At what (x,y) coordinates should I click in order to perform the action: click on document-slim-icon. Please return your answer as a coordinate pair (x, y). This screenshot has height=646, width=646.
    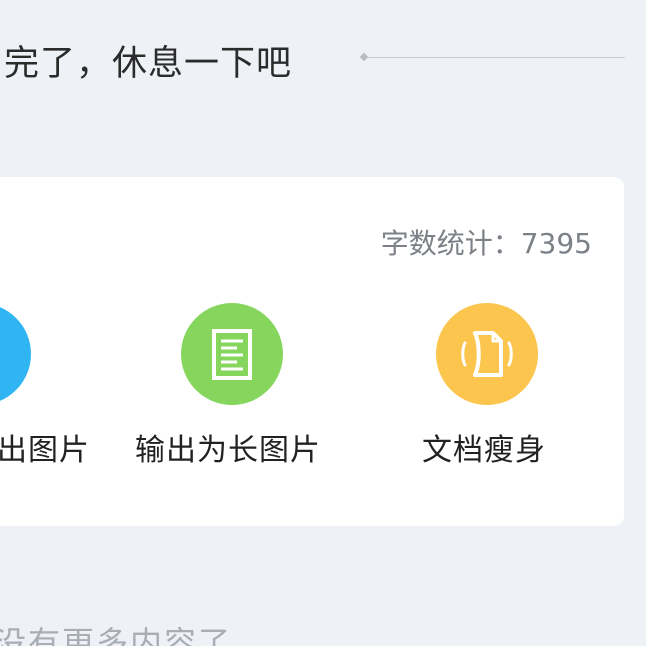
    Looking at the image, I should click on (487, 354).